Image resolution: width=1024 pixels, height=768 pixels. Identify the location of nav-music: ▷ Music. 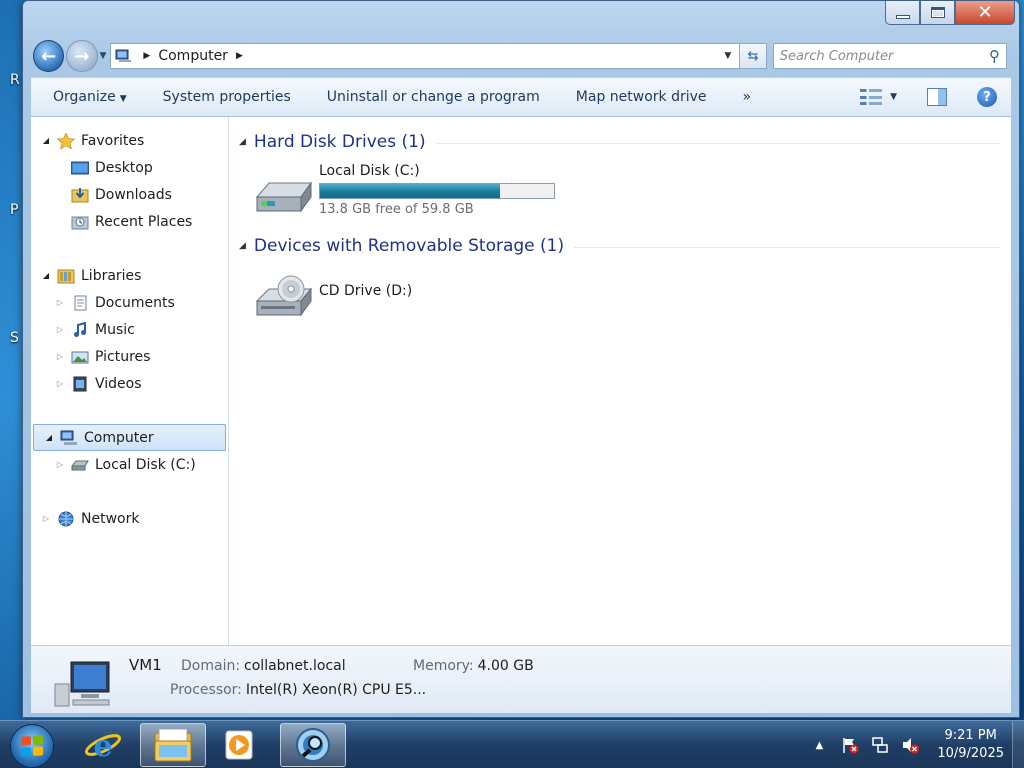
(129, 329).